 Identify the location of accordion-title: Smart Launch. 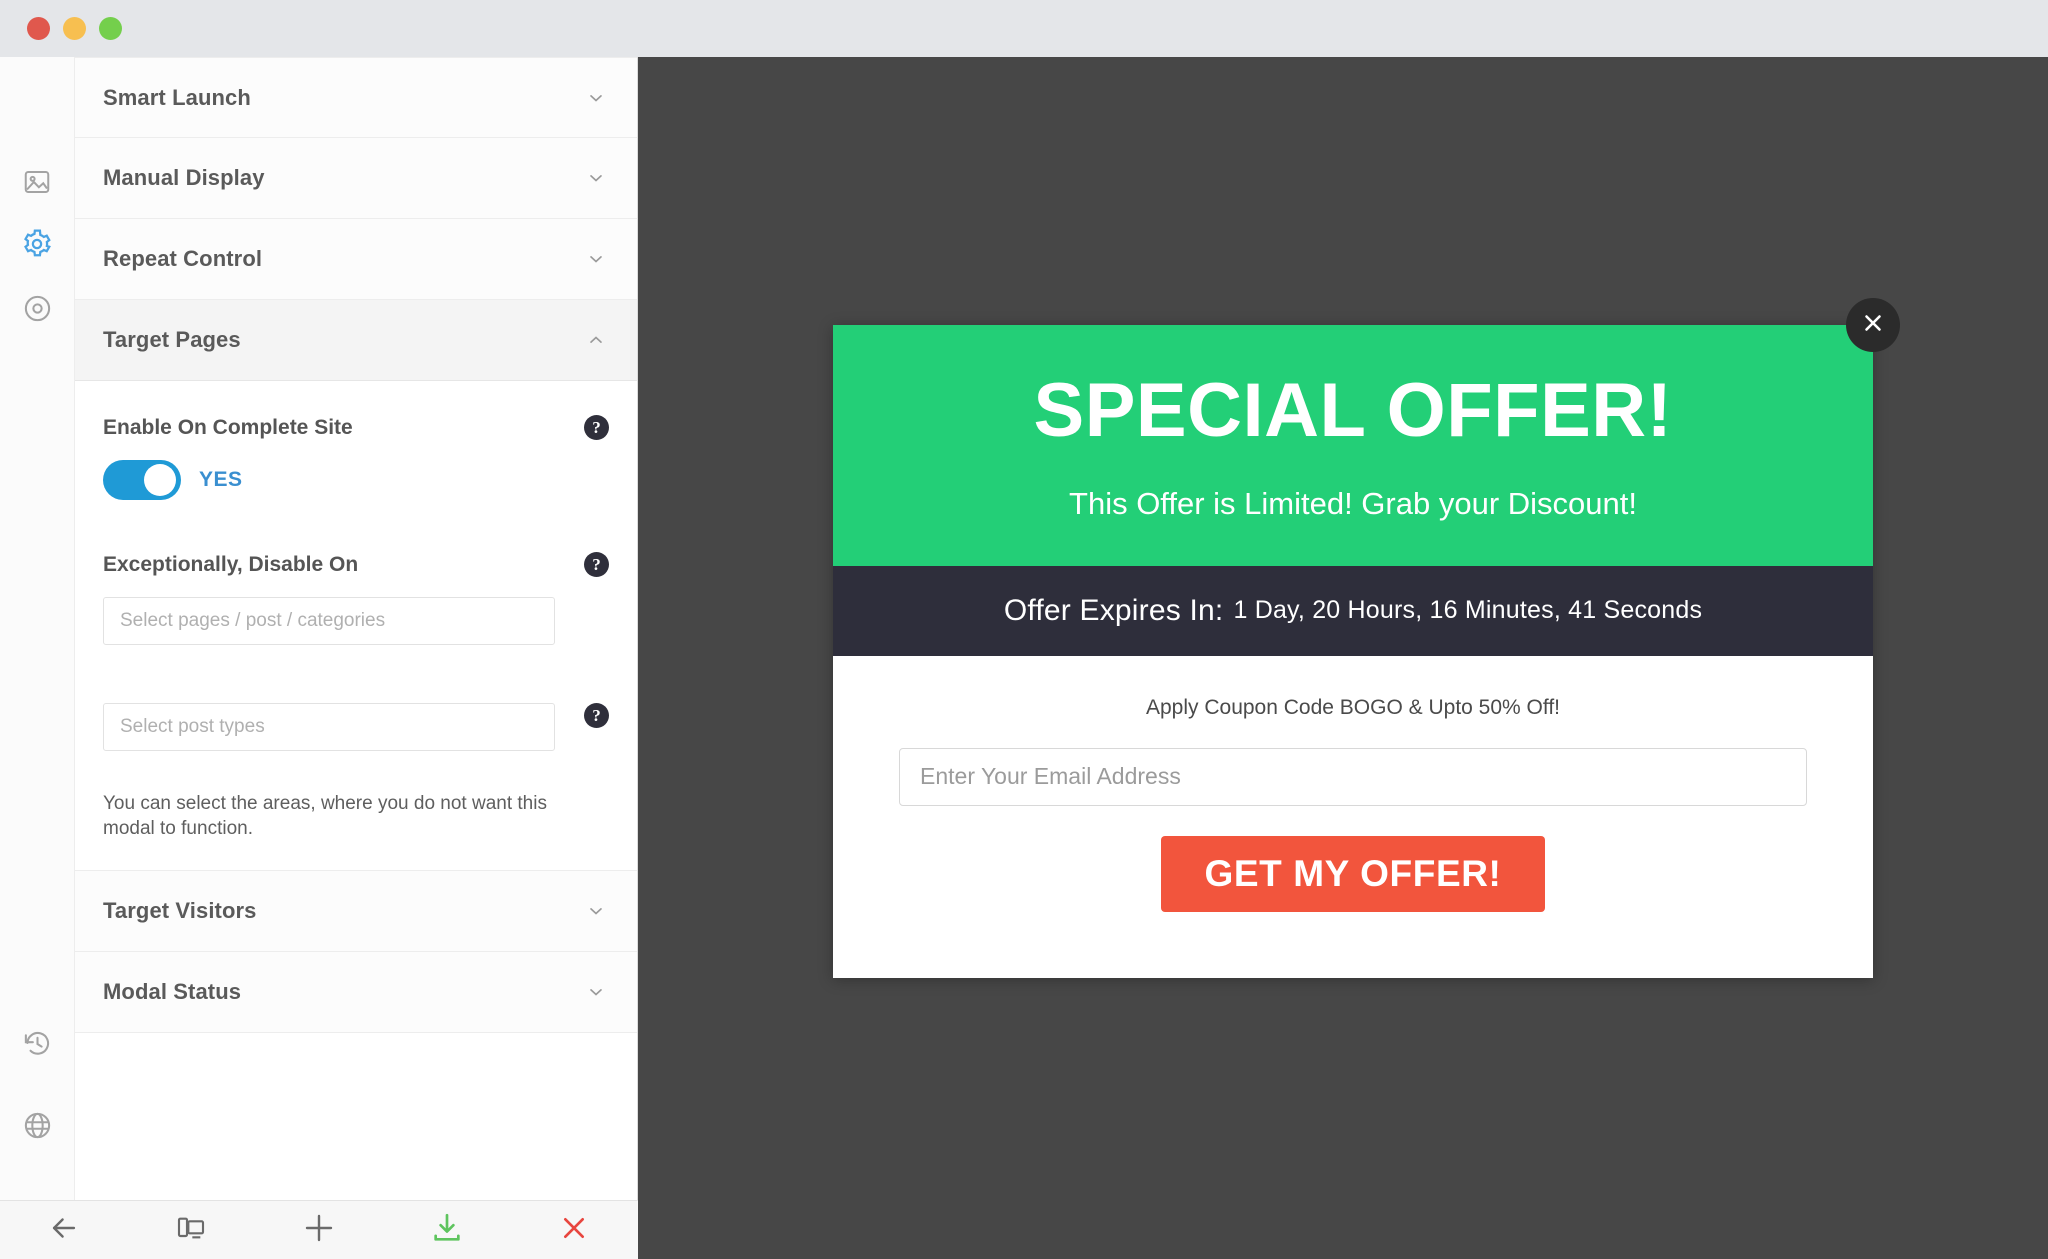
(177, 97).